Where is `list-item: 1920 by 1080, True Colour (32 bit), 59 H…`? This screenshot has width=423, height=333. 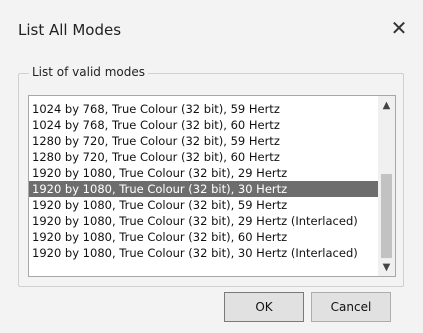
list-item: 1920 by 1080, True Colour (32 bit), 59 H… is located at coordinates (203, 205).